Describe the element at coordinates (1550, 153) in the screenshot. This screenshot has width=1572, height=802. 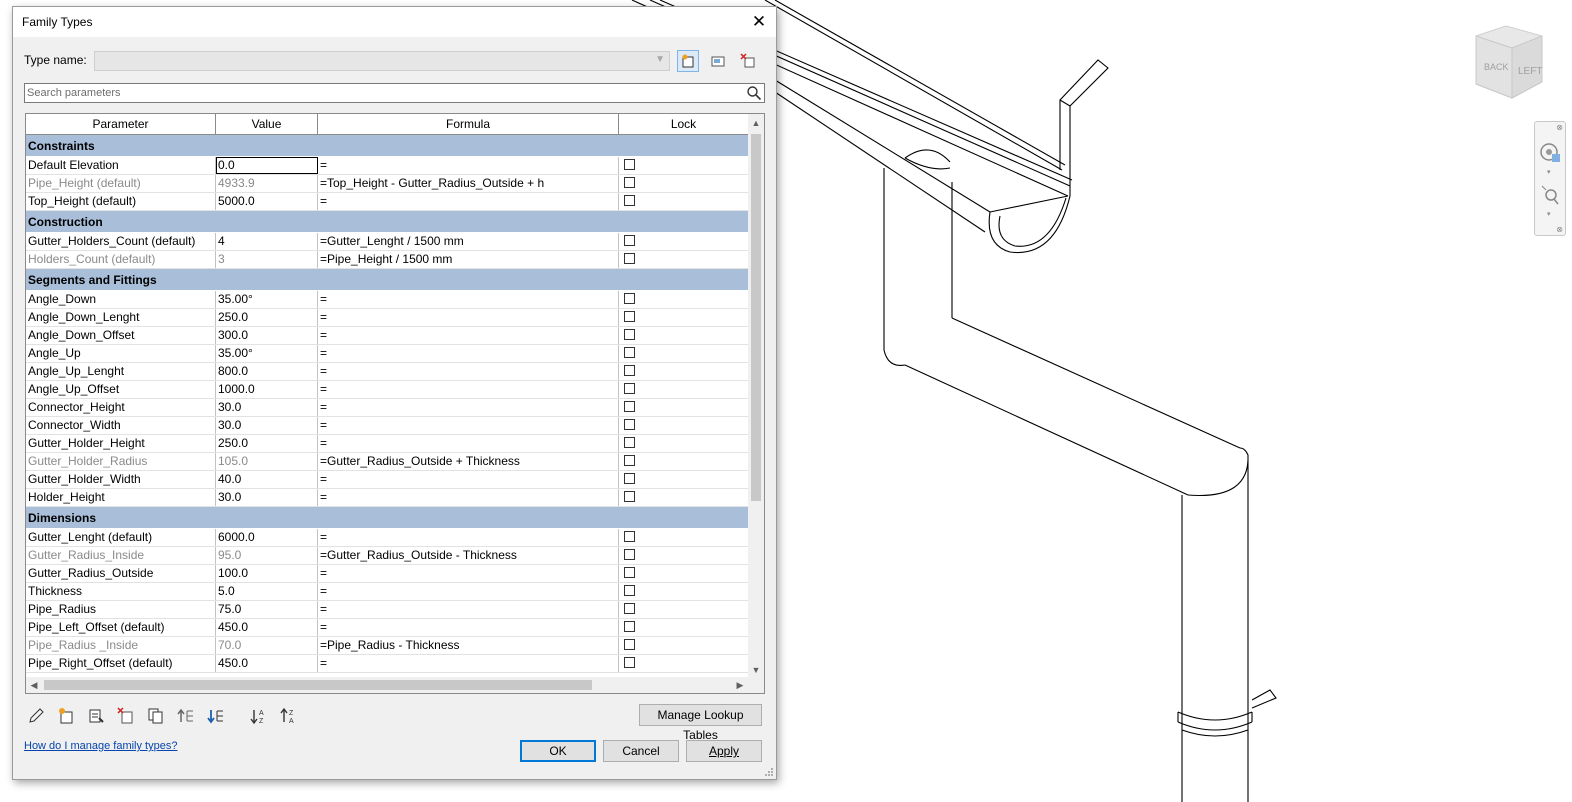
I see `steering-wheel-icon` at that location.